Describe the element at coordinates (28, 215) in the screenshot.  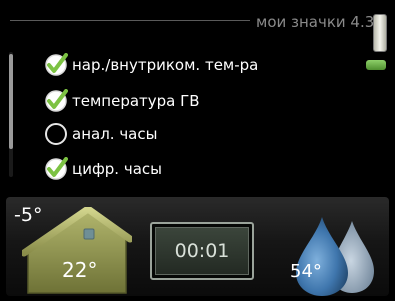
I see `outdoor-temperature: -5°` at that location.